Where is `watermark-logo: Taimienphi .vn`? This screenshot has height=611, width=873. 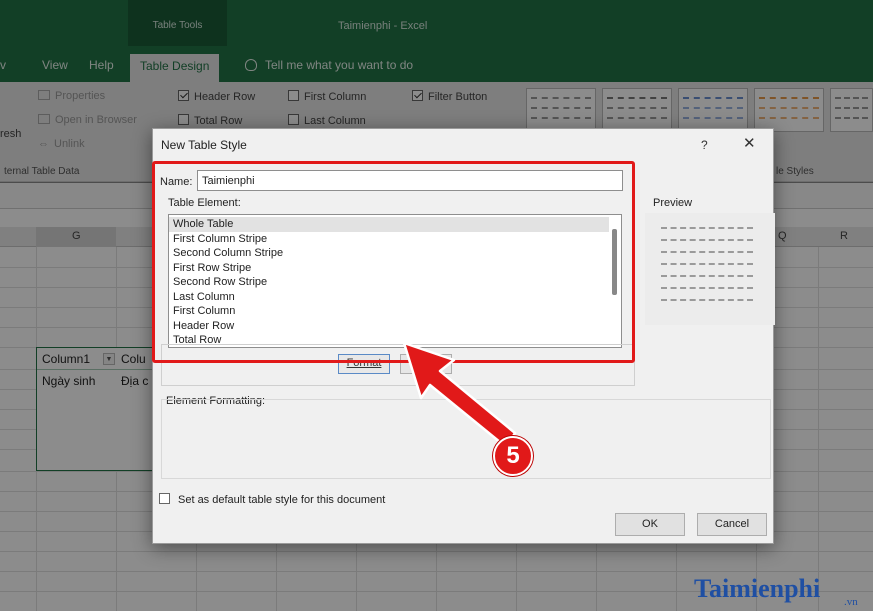
watermark-logo: Taimienphi .vn is located at coordinates (776, 591).